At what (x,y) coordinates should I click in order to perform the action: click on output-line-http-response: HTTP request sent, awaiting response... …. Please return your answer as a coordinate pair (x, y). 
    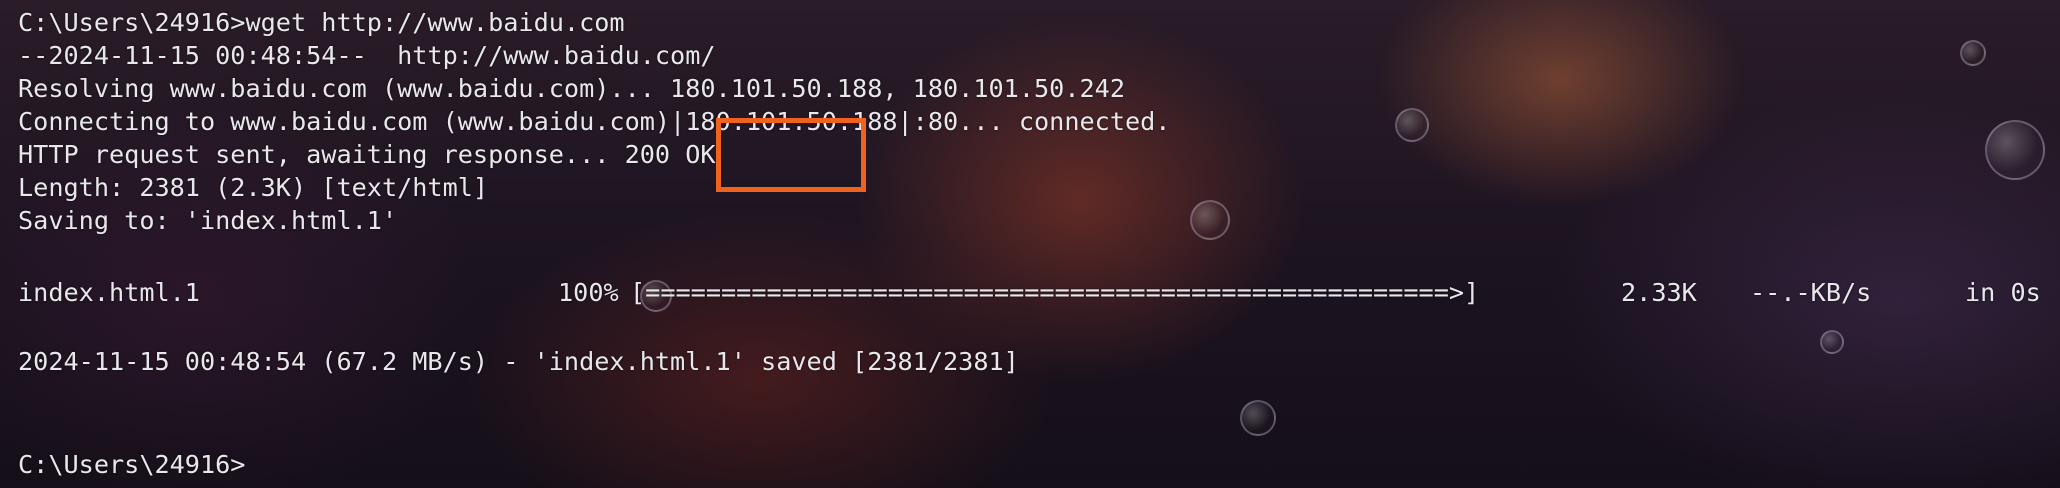
    Looking at the image, I should click on (367, 154).